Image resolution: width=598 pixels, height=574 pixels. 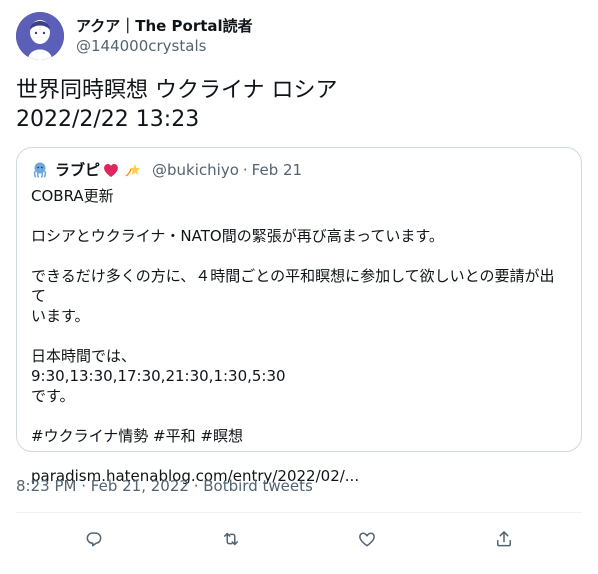 I want to click on tweet-text: 世界同時瞑想 ウクライナ ロシア 2022/2/22 13:23, so click(x=299, y=105).